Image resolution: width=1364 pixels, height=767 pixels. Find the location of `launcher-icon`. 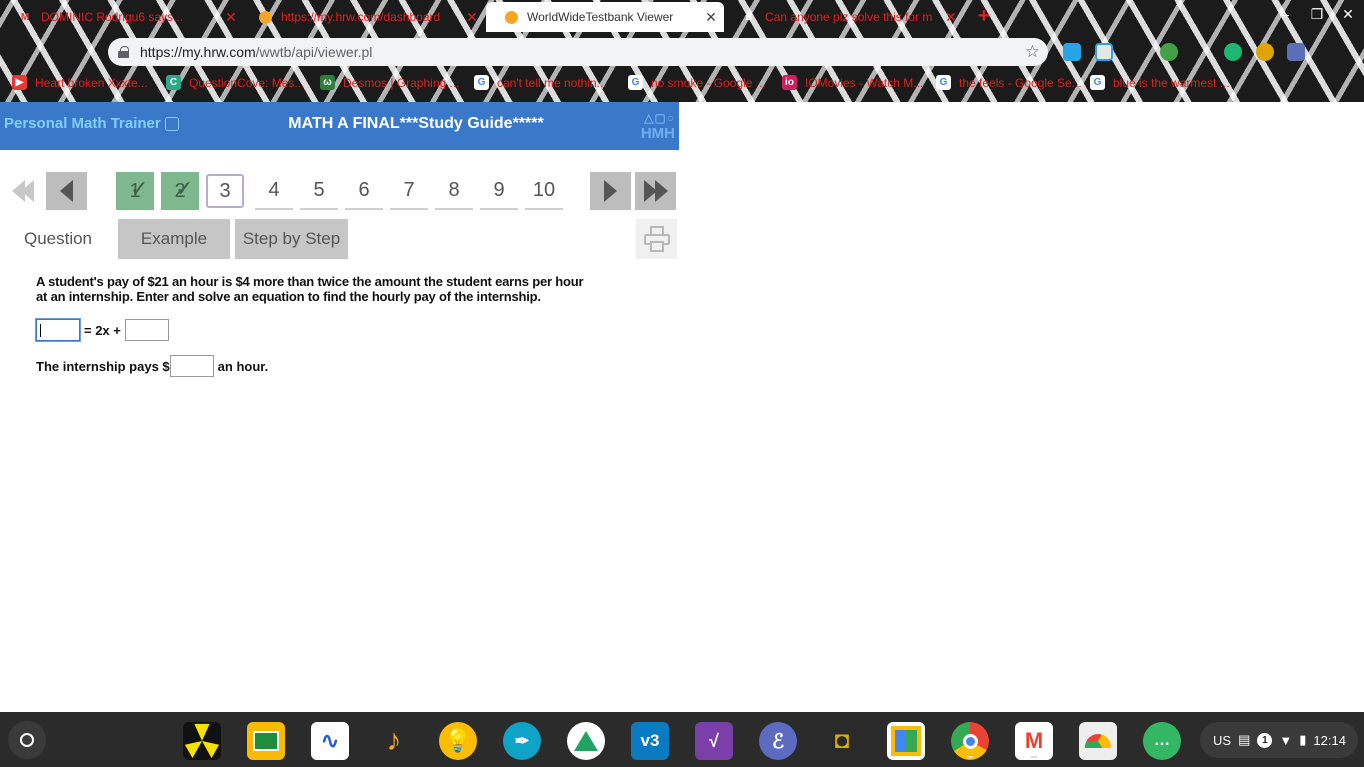

launcher-icon is located at coordinates (27, 740).